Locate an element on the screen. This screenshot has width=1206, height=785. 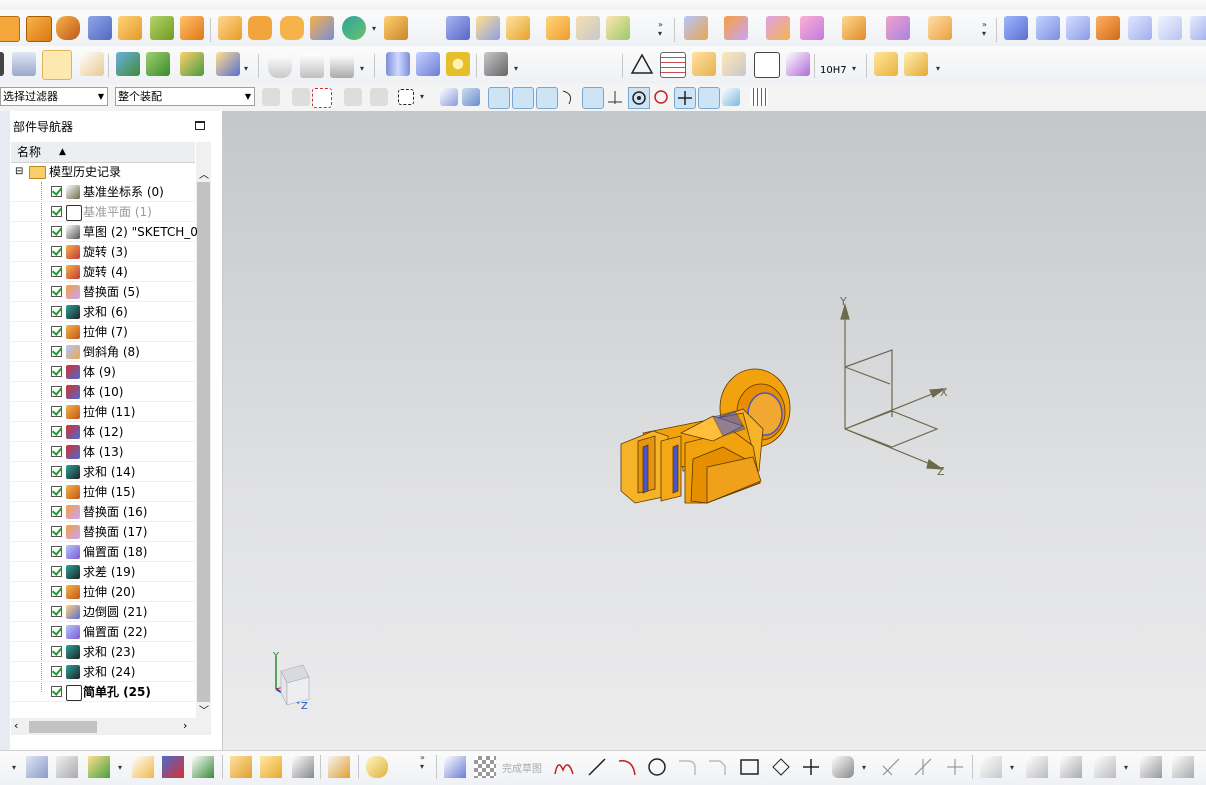
quick-extend-icon is located at coordinates (923, 767).